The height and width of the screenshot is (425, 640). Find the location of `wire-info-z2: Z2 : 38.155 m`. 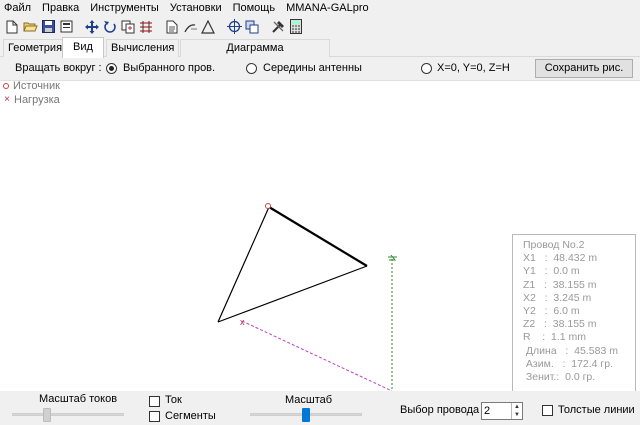

wire-info-z2: Z2 : 38.155 m is located at coordinates (560, 324).